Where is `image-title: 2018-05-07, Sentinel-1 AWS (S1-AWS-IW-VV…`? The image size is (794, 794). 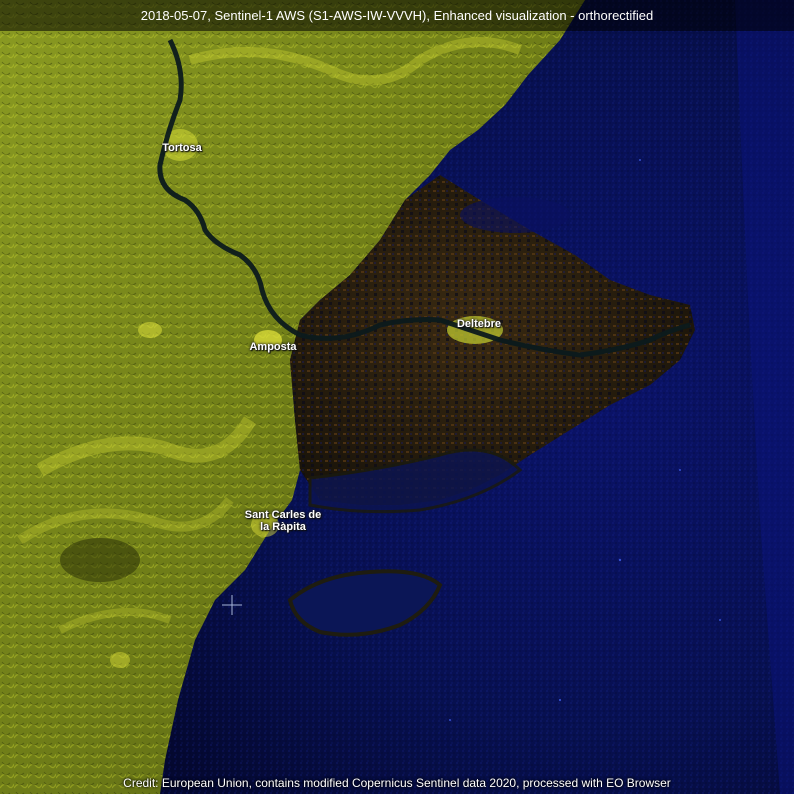 image-title: 2018-05-07, Sentinel-1 AWS (S1-AWS-IW-VV… is located at coordinates (397, 15).